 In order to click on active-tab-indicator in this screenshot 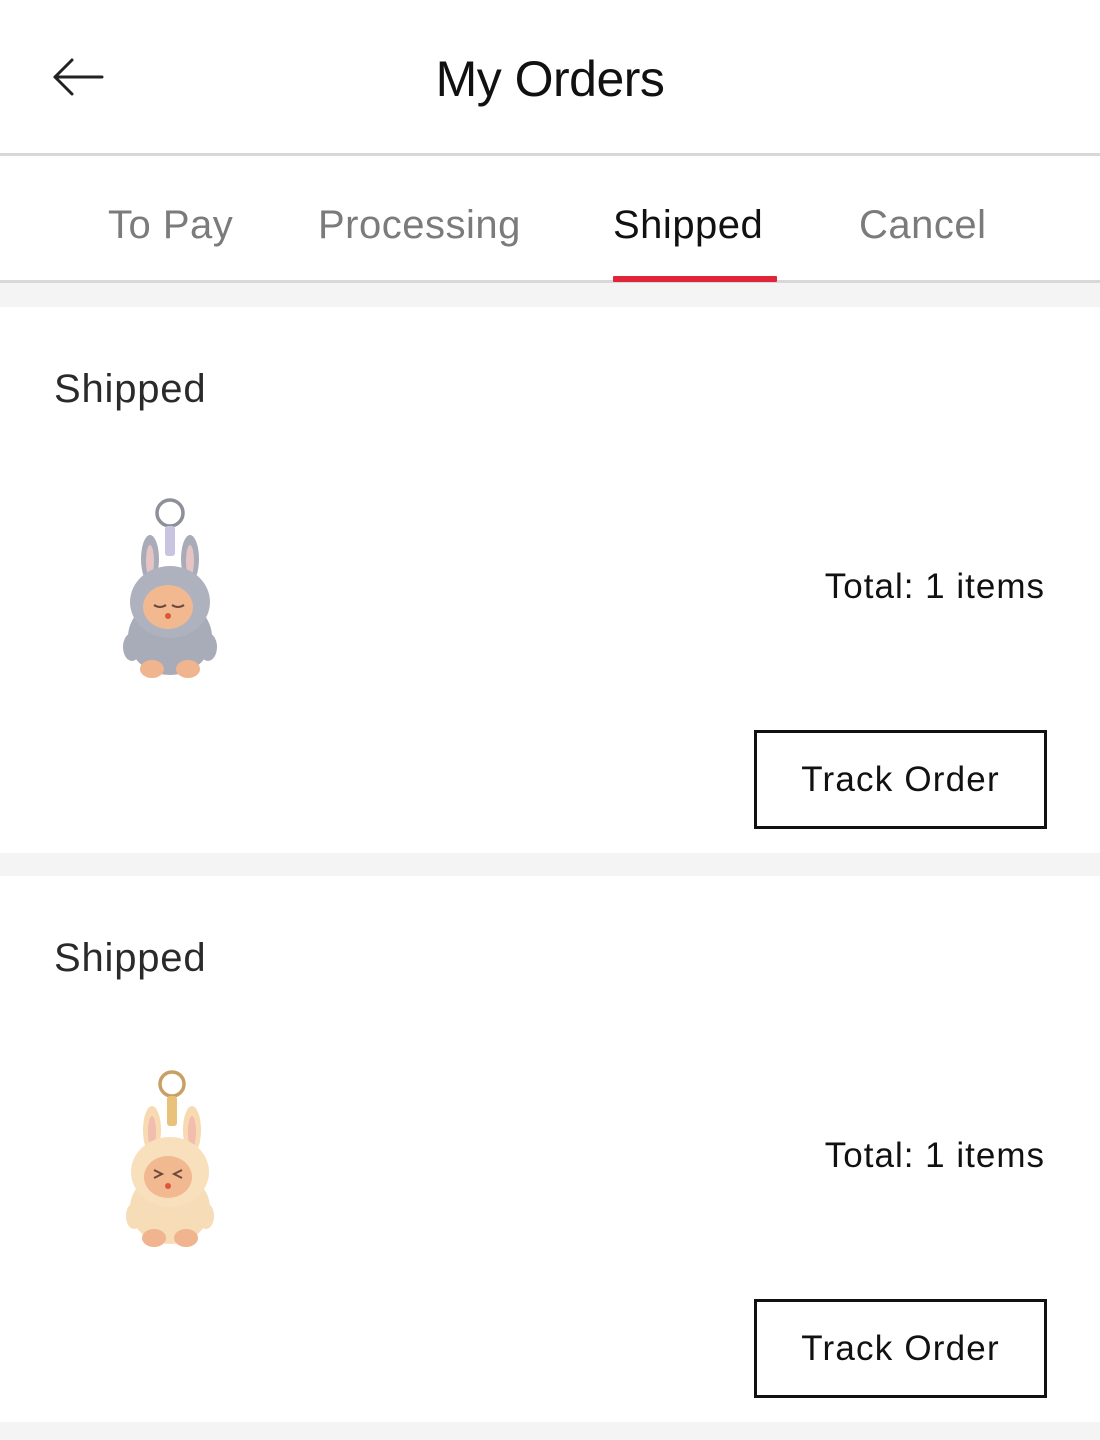, I will do `click(695, 279)`.